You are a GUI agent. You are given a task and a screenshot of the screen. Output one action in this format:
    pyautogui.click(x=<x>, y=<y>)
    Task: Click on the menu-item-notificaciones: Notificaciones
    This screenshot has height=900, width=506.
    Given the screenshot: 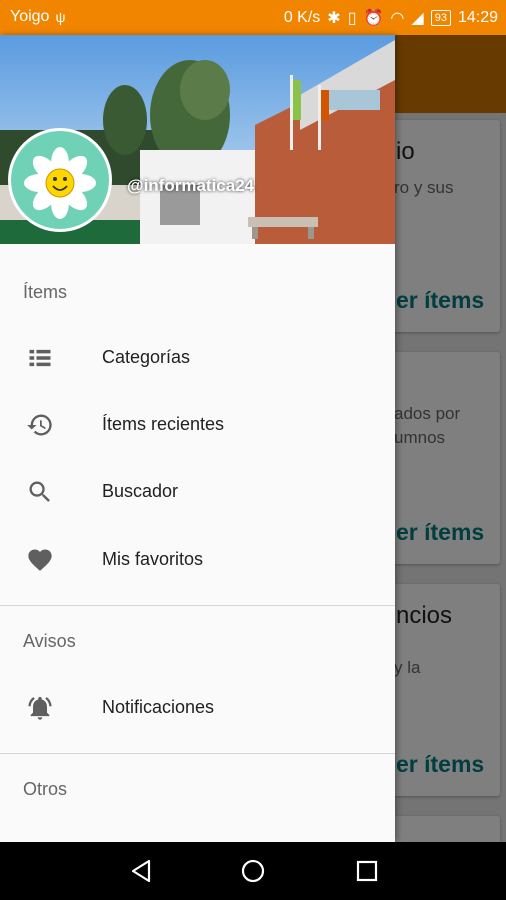 What is the action you would take?
    pyautogui.click(x=197, y=707)
    